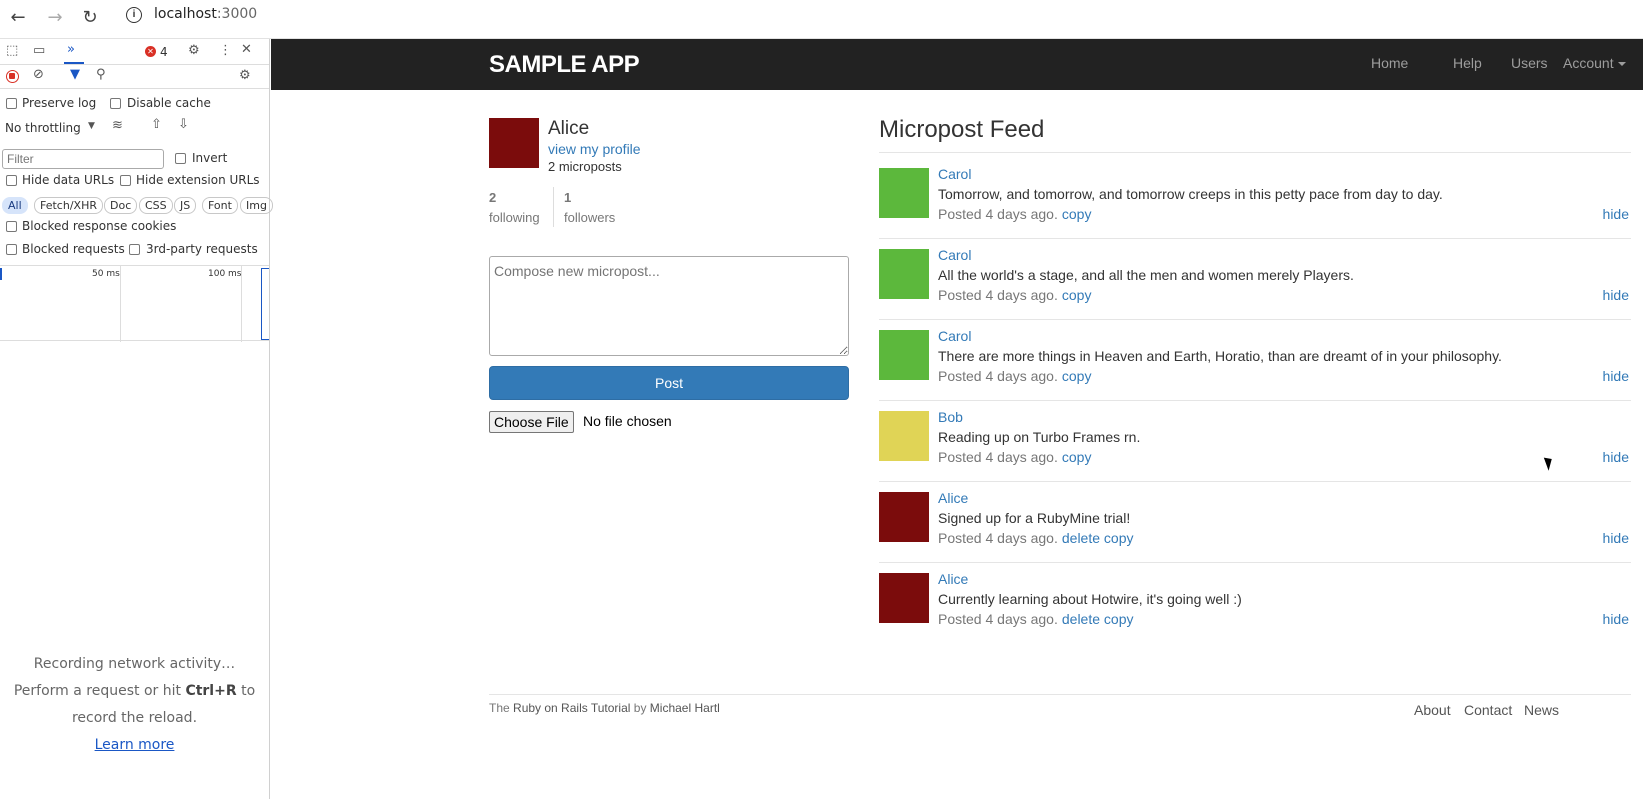 This screenshot has height=799, width=1643. I want to click on error-count: 4, so click(164, 52).